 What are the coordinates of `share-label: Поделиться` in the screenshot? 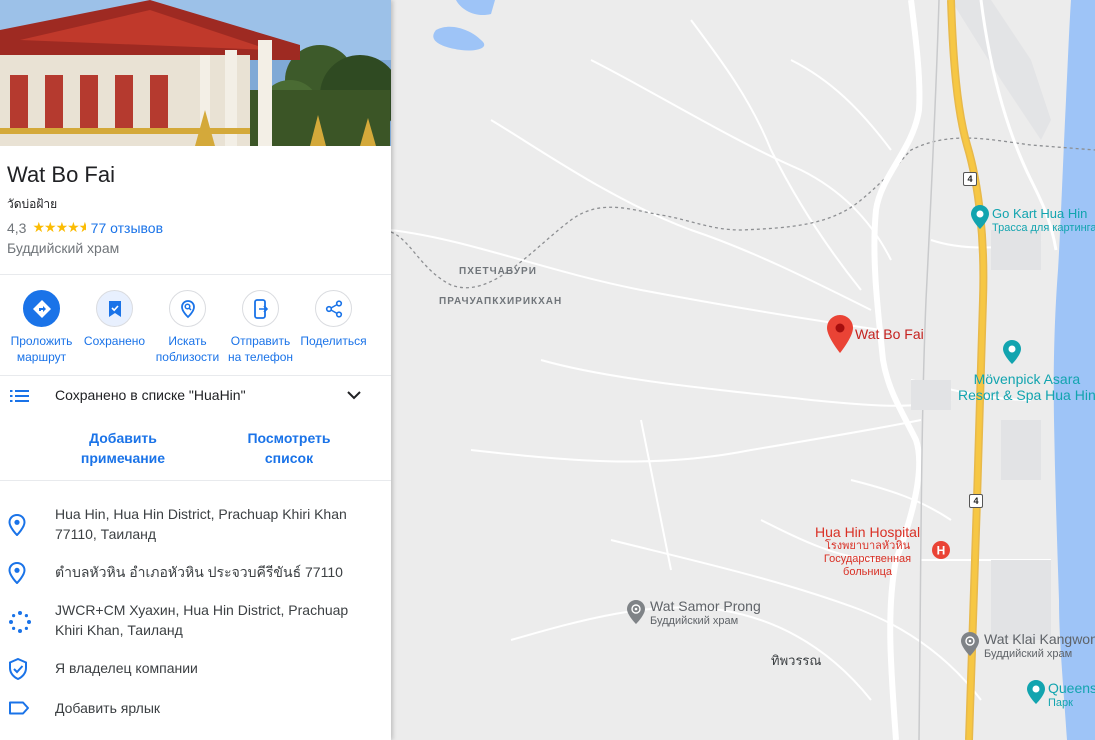 It's located at (333, 341).